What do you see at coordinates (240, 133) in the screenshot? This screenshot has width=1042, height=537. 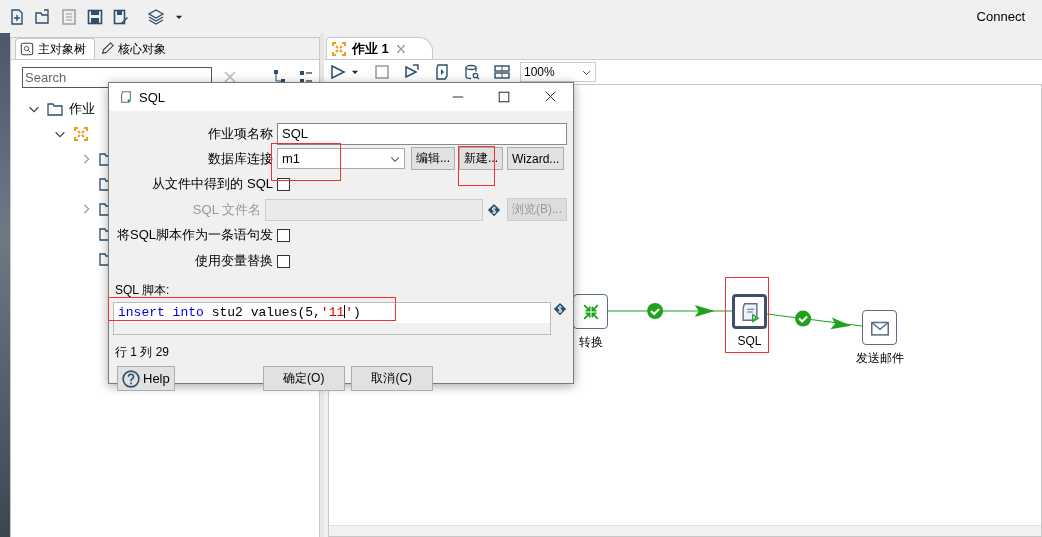 I see `field-label: 作业项名称` at bounding box center [240, 133].